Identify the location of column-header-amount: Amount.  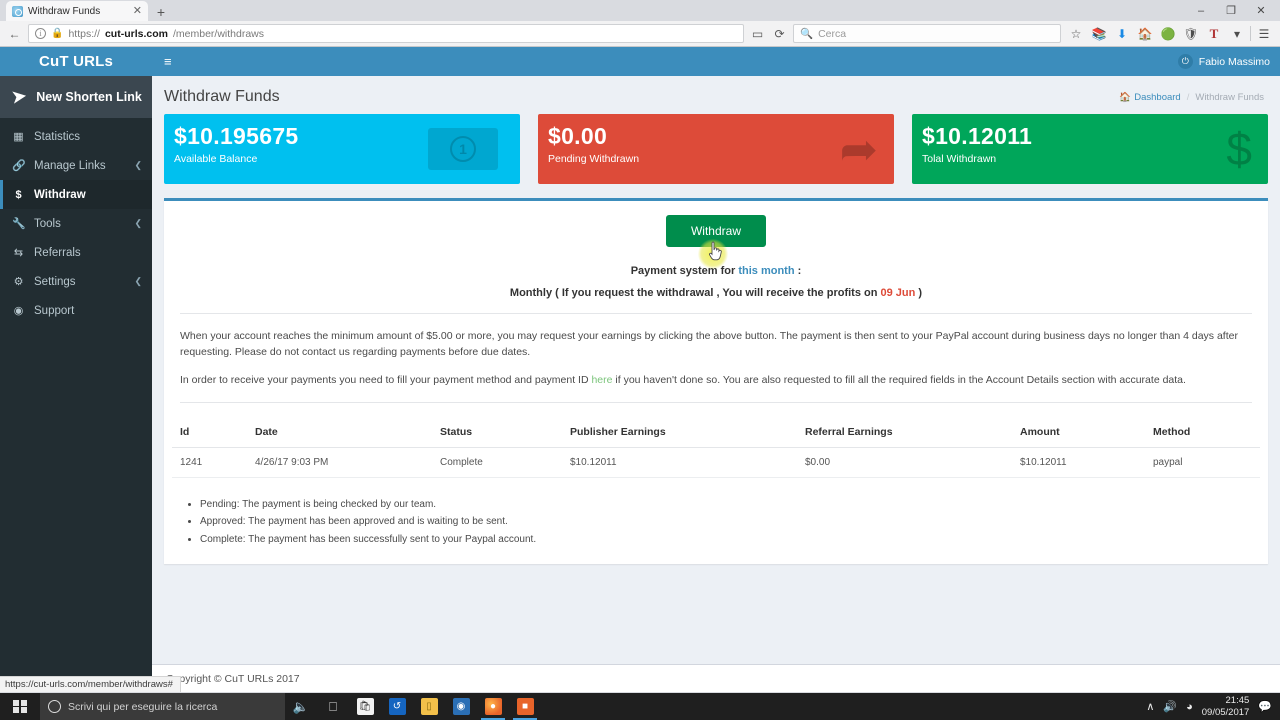
(1078, 432).